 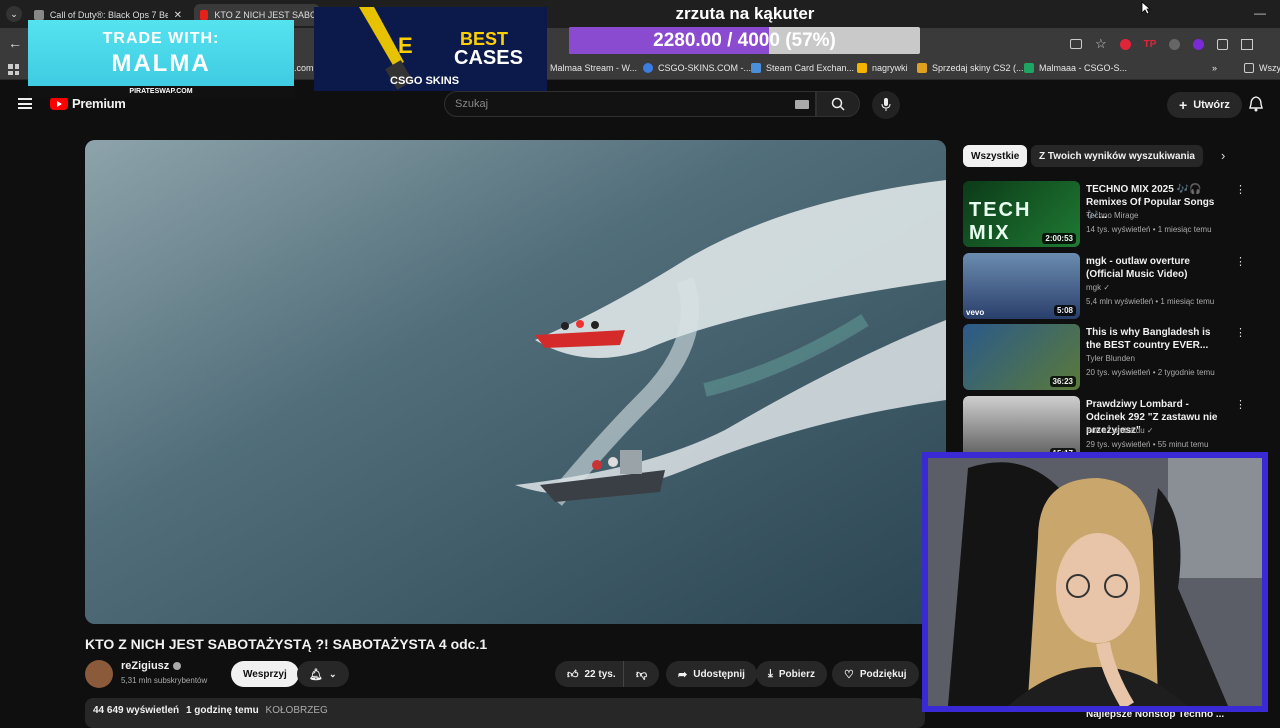 I want to click on tab-close-icon: ✕, so click(x=178, y=15).